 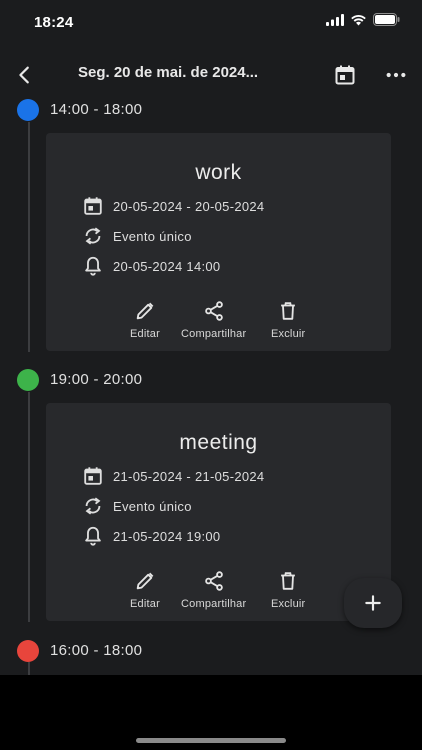 I want to click on time-range-label: 19:00 - 20:00, so click(x=96, y=379).